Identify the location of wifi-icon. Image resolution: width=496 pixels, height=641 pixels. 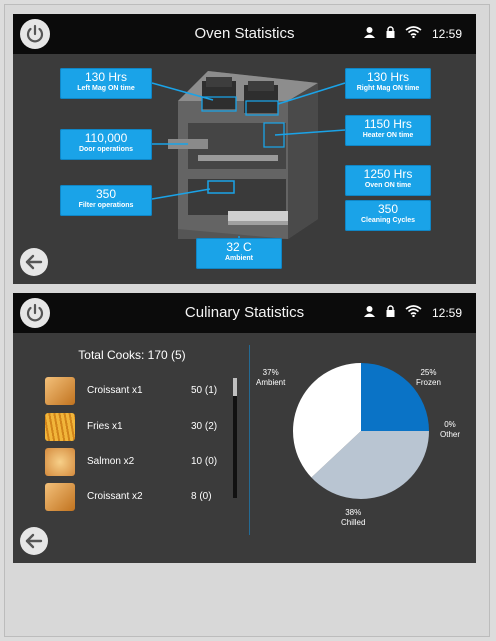
(413, 312).